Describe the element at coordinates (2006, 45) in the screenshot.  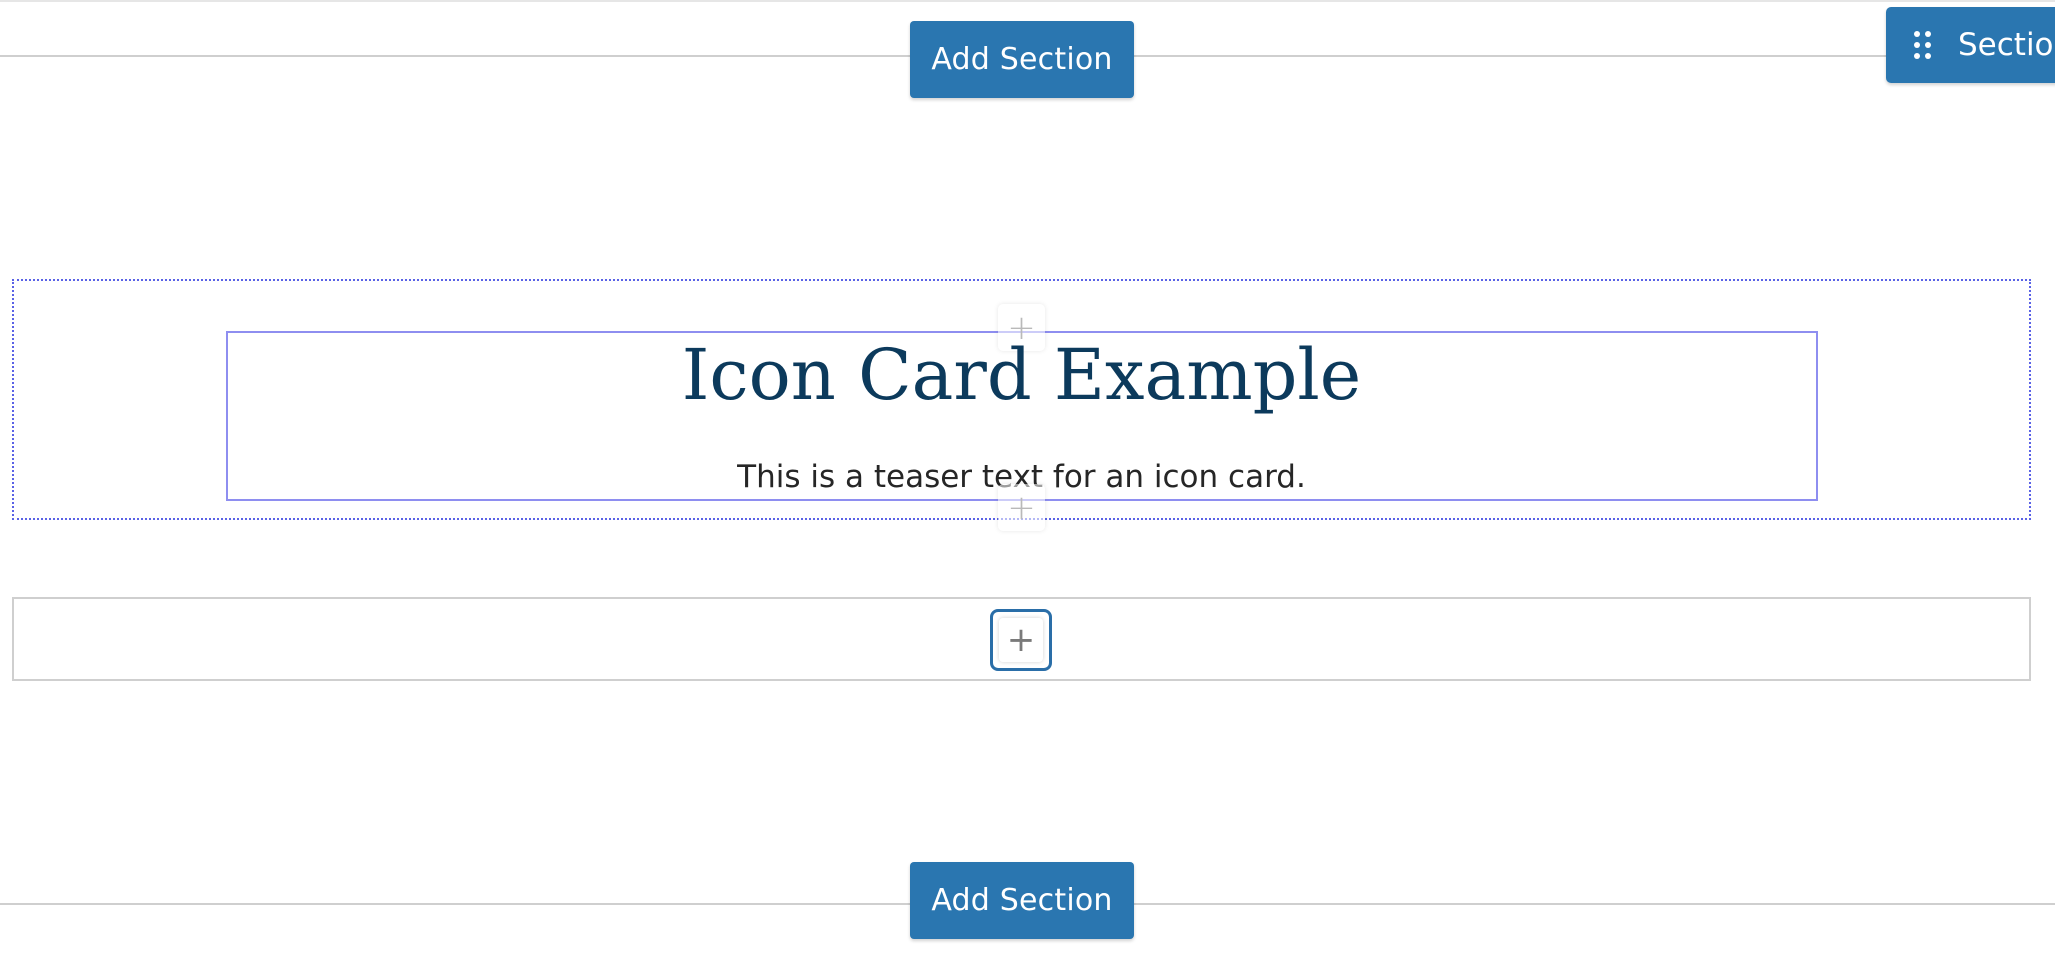
I see `section-tab-label: Section` at that location.